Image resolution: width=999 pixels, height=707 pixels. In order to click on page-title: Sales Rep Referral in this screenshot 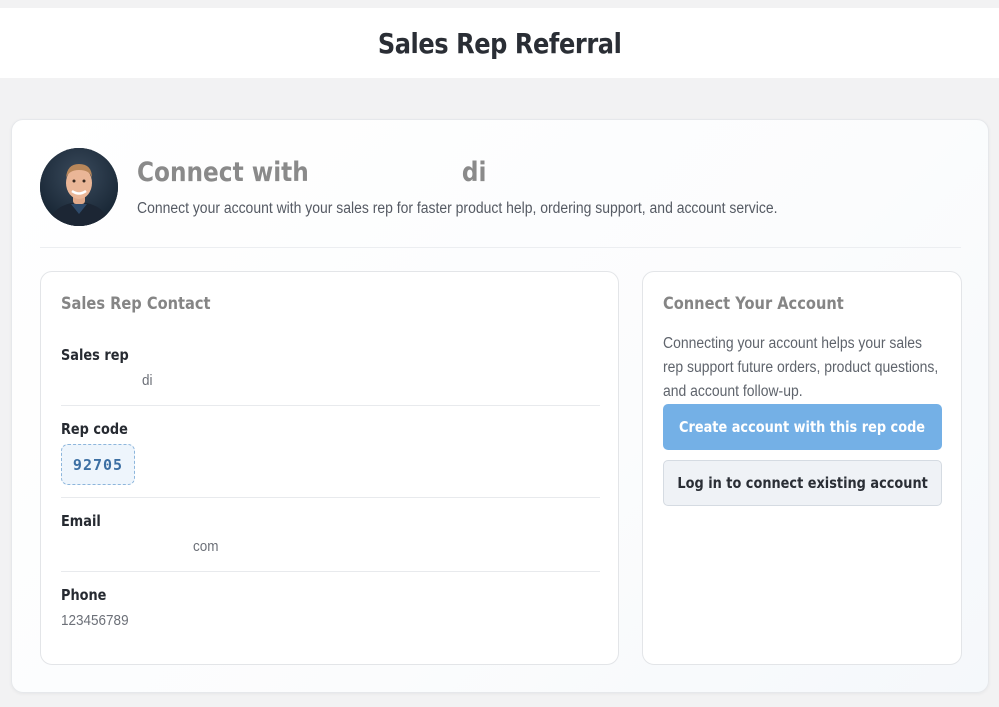, I will do `click(499, 43)`.